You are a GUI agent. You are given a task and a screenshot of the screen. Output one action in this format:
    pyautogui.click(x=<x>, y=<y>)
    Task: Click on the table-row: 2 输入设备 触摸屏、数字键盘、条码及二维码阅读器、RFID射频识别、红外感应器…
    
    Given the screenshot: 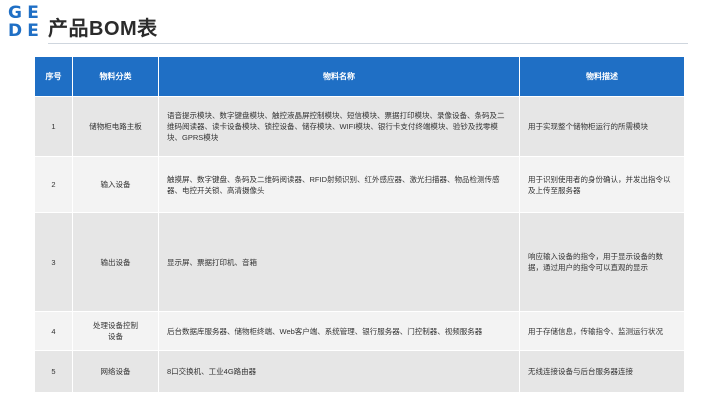 What is the action you would take?
    pyautogui.click(x=359, y=184)
    